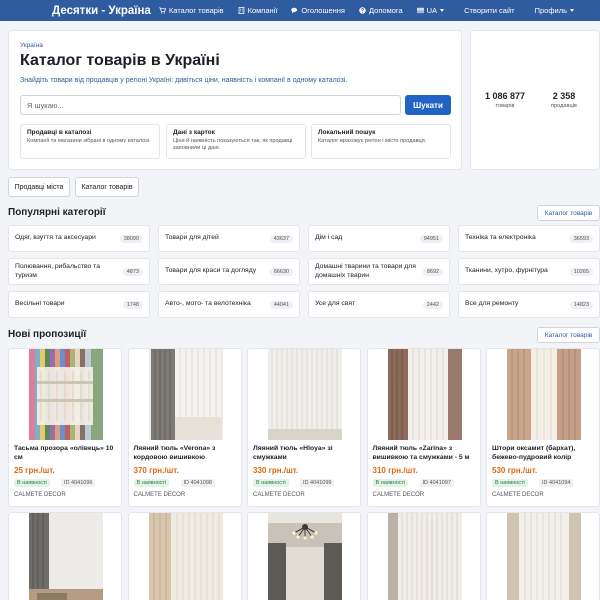 This screenshot has height=600, width=600. I want to click on category-name: Авто-, мото- та велотехніка, so click(208, 304).